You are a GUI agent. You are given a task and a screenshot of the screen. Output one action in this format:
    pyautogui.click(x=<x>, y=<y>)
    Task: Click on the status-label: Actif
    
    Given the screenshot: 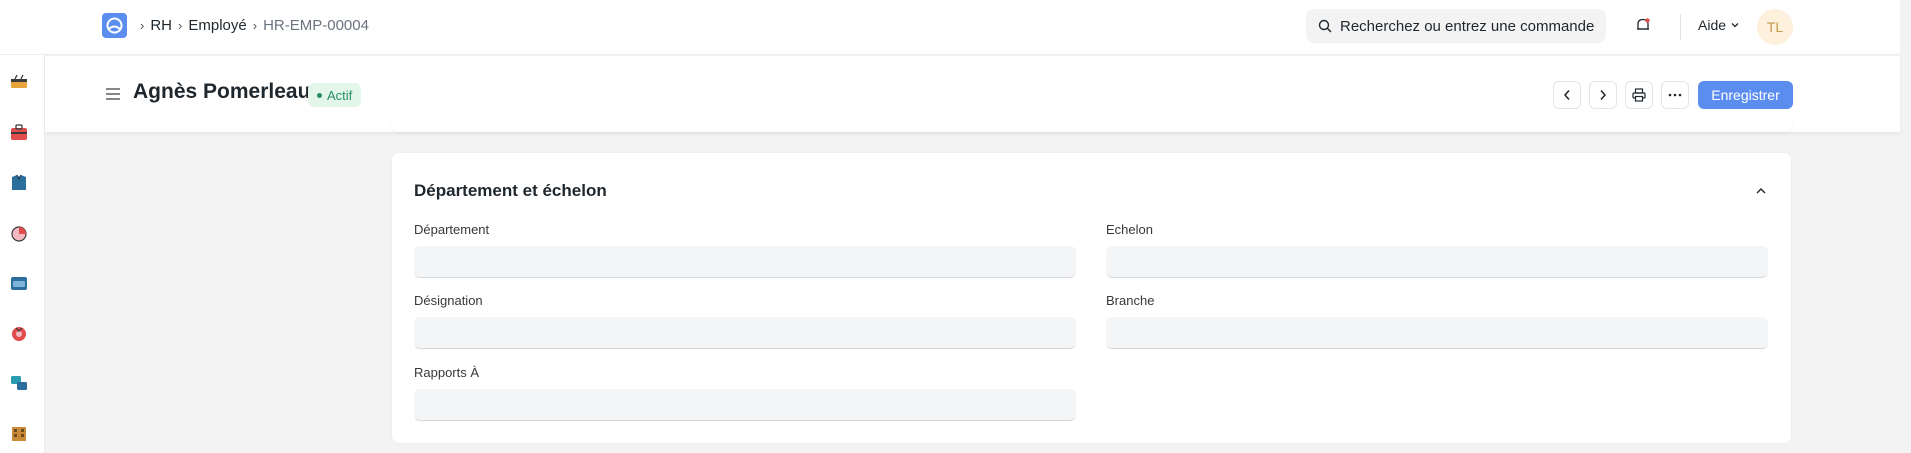 What is the action you would take?
    pyautogui.click(x=340, y=95)
    